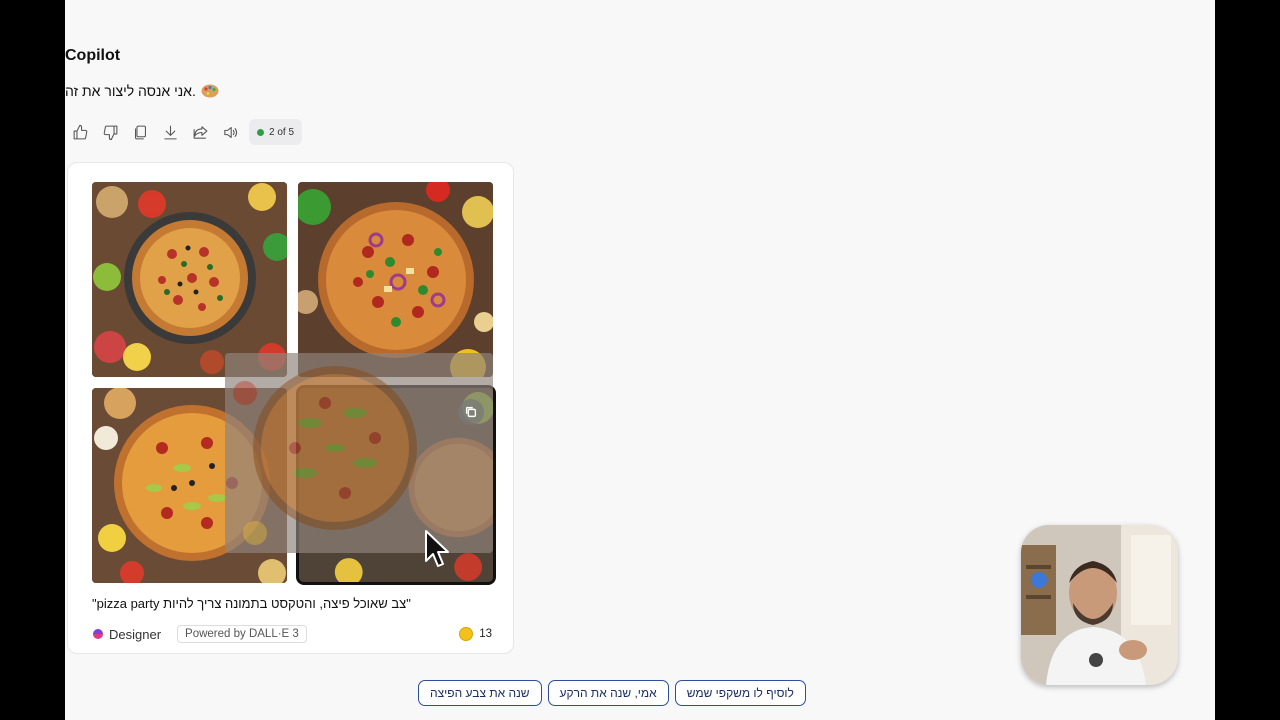 The width and height of the screenshot is (1280, 720). What do you see at coordinates (210, 91) in the screenshot?
I see `palette-icon` at bounding box center [210, 91].